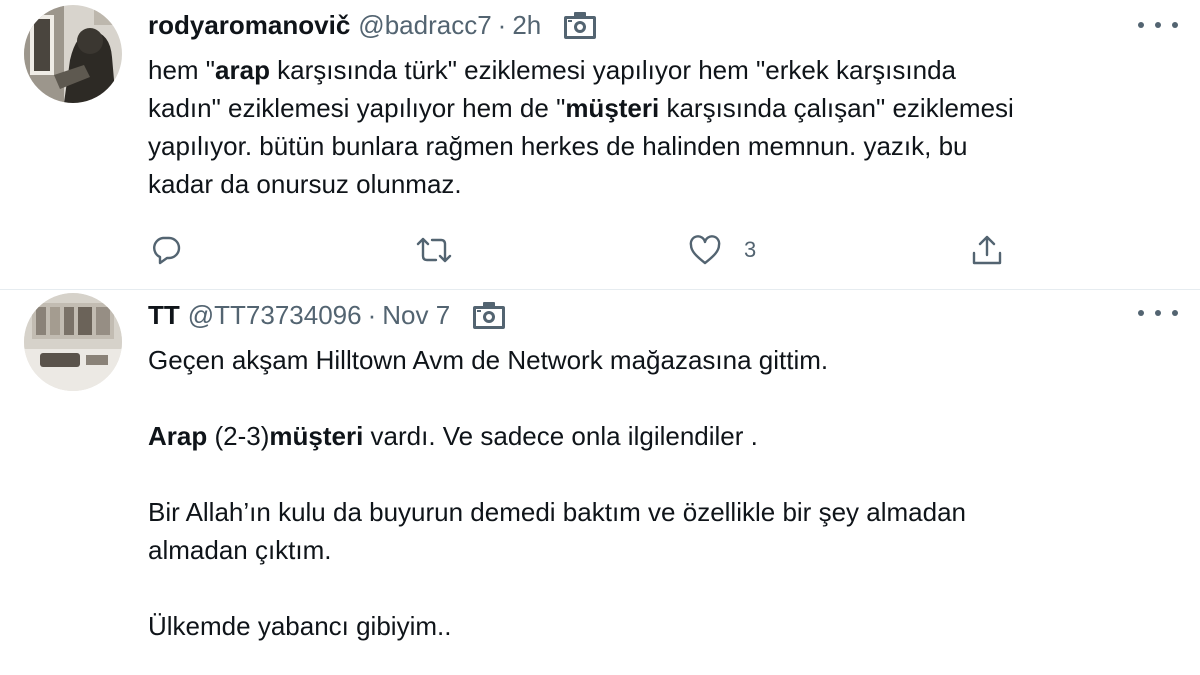  I want to click on retweet-button, so click(434, 250).